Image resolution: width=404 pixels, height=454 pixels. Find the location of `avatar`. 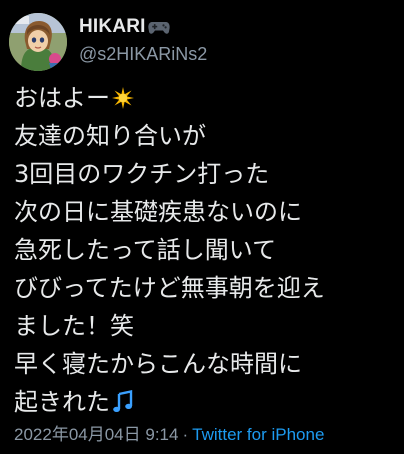

avatar is located at coordinates (38, 42).